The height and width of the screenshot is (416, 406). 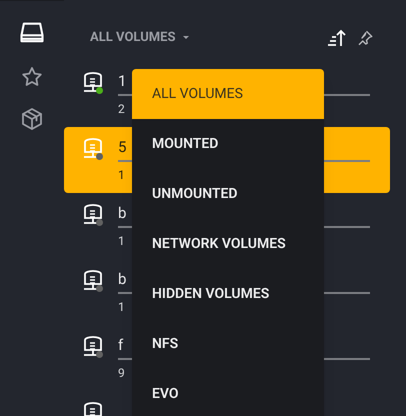 What do you see at coordinates (121, 345) in the screenshot?
I see `volume-name: f` at bounding box center [121, 345].